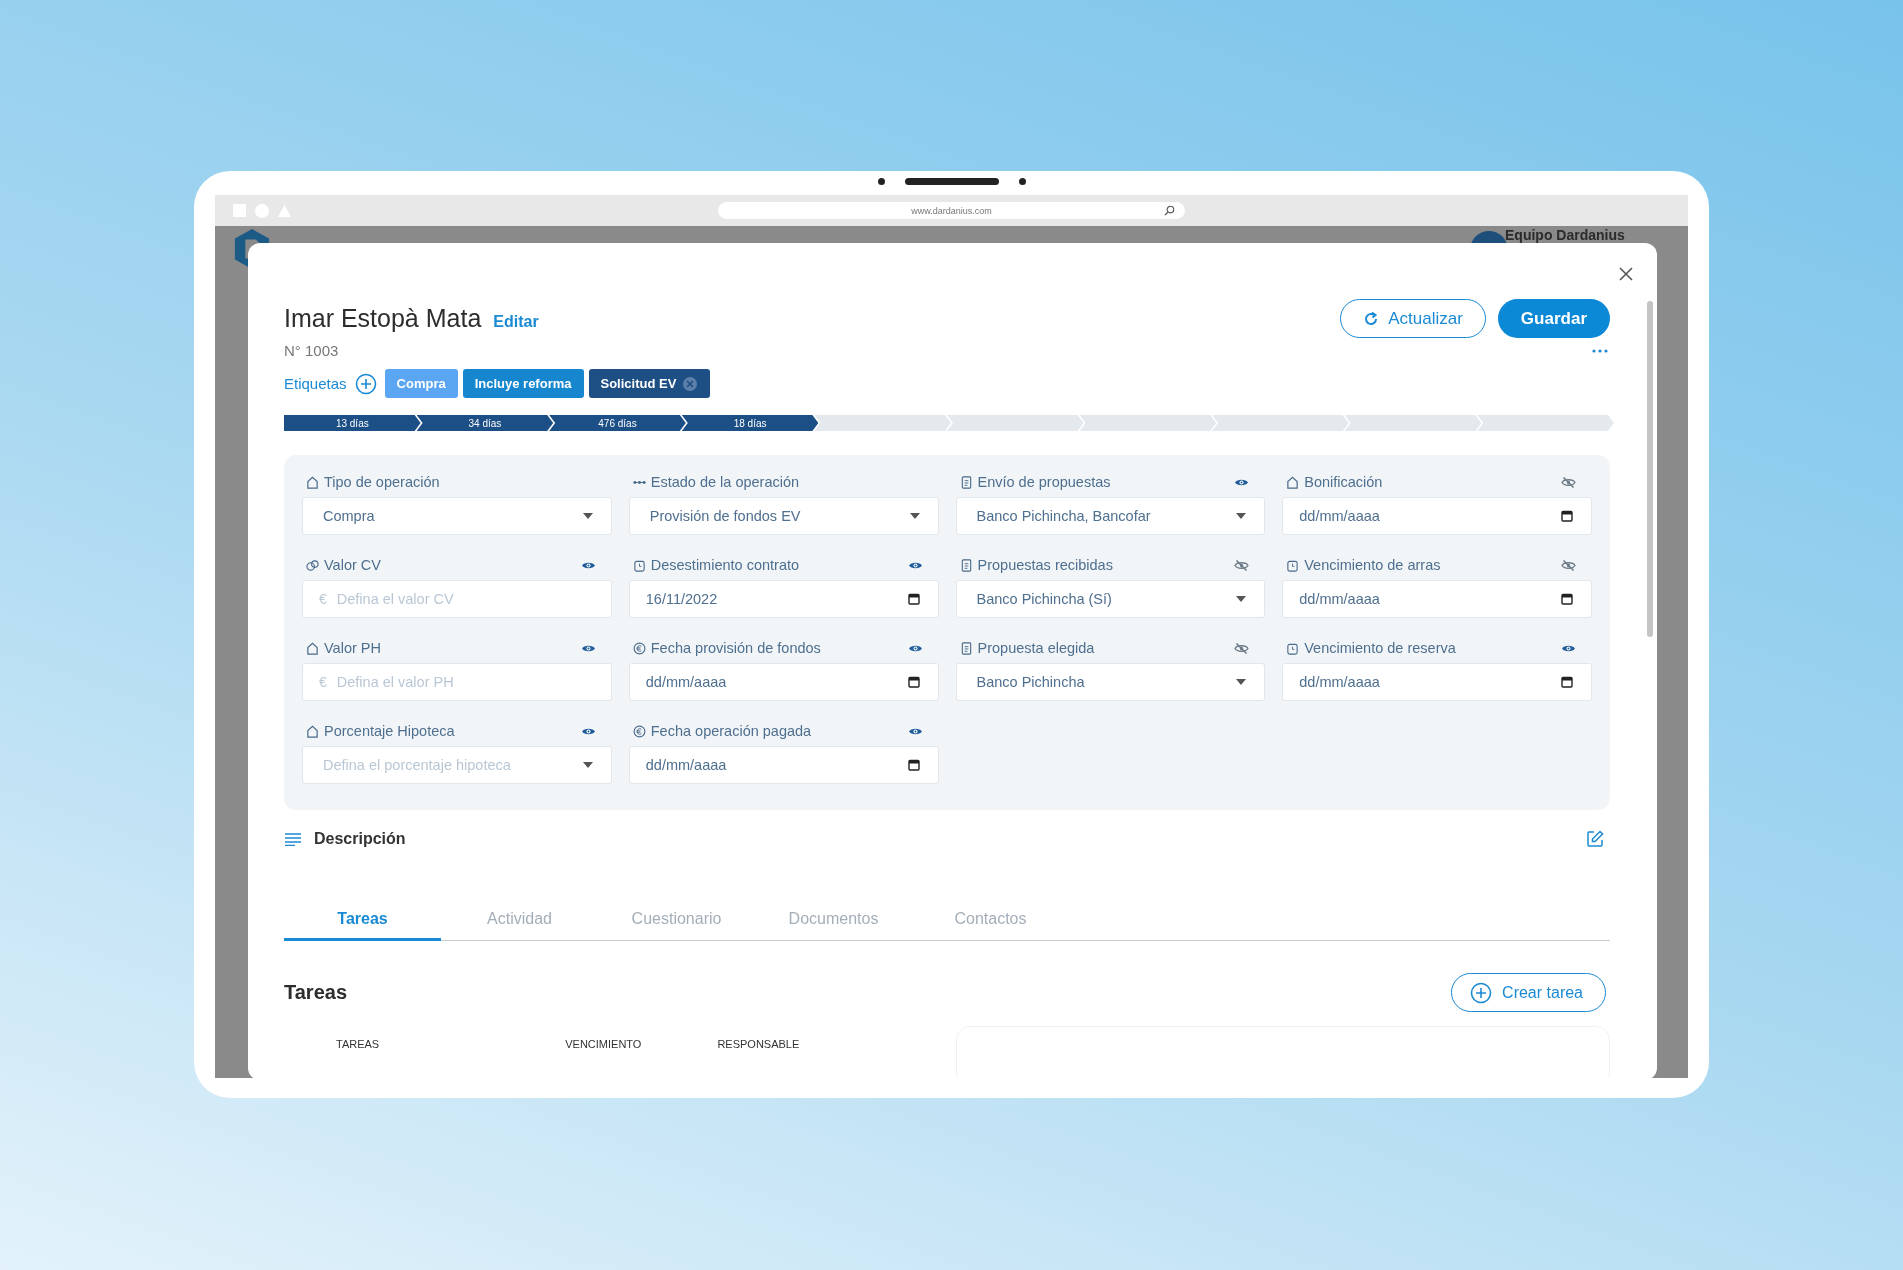 This screenshot has height=1270, width=1903. I want to click on tab: Tareas, so click(362, 921).